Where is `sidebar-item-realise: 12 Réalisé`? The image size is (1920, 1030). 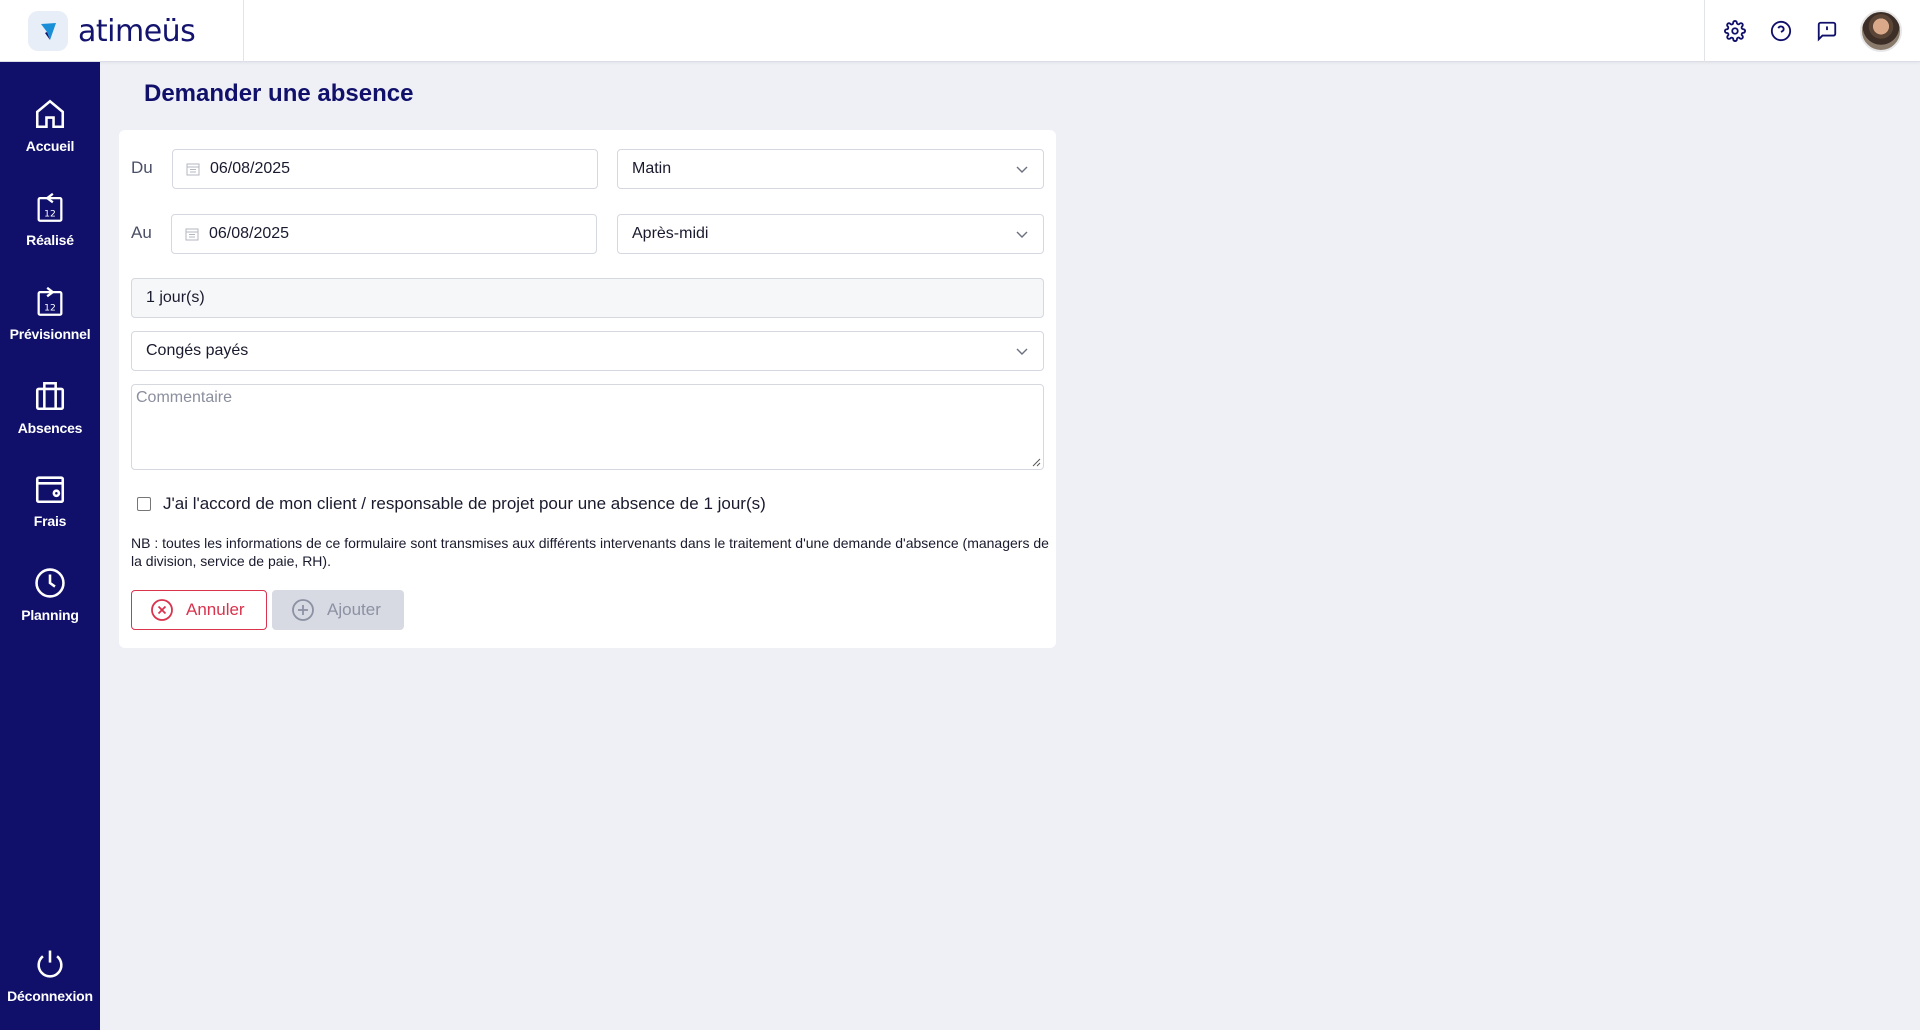
sidebar-item-realise: 12 Réalisé is located at coordinates (50, 231).